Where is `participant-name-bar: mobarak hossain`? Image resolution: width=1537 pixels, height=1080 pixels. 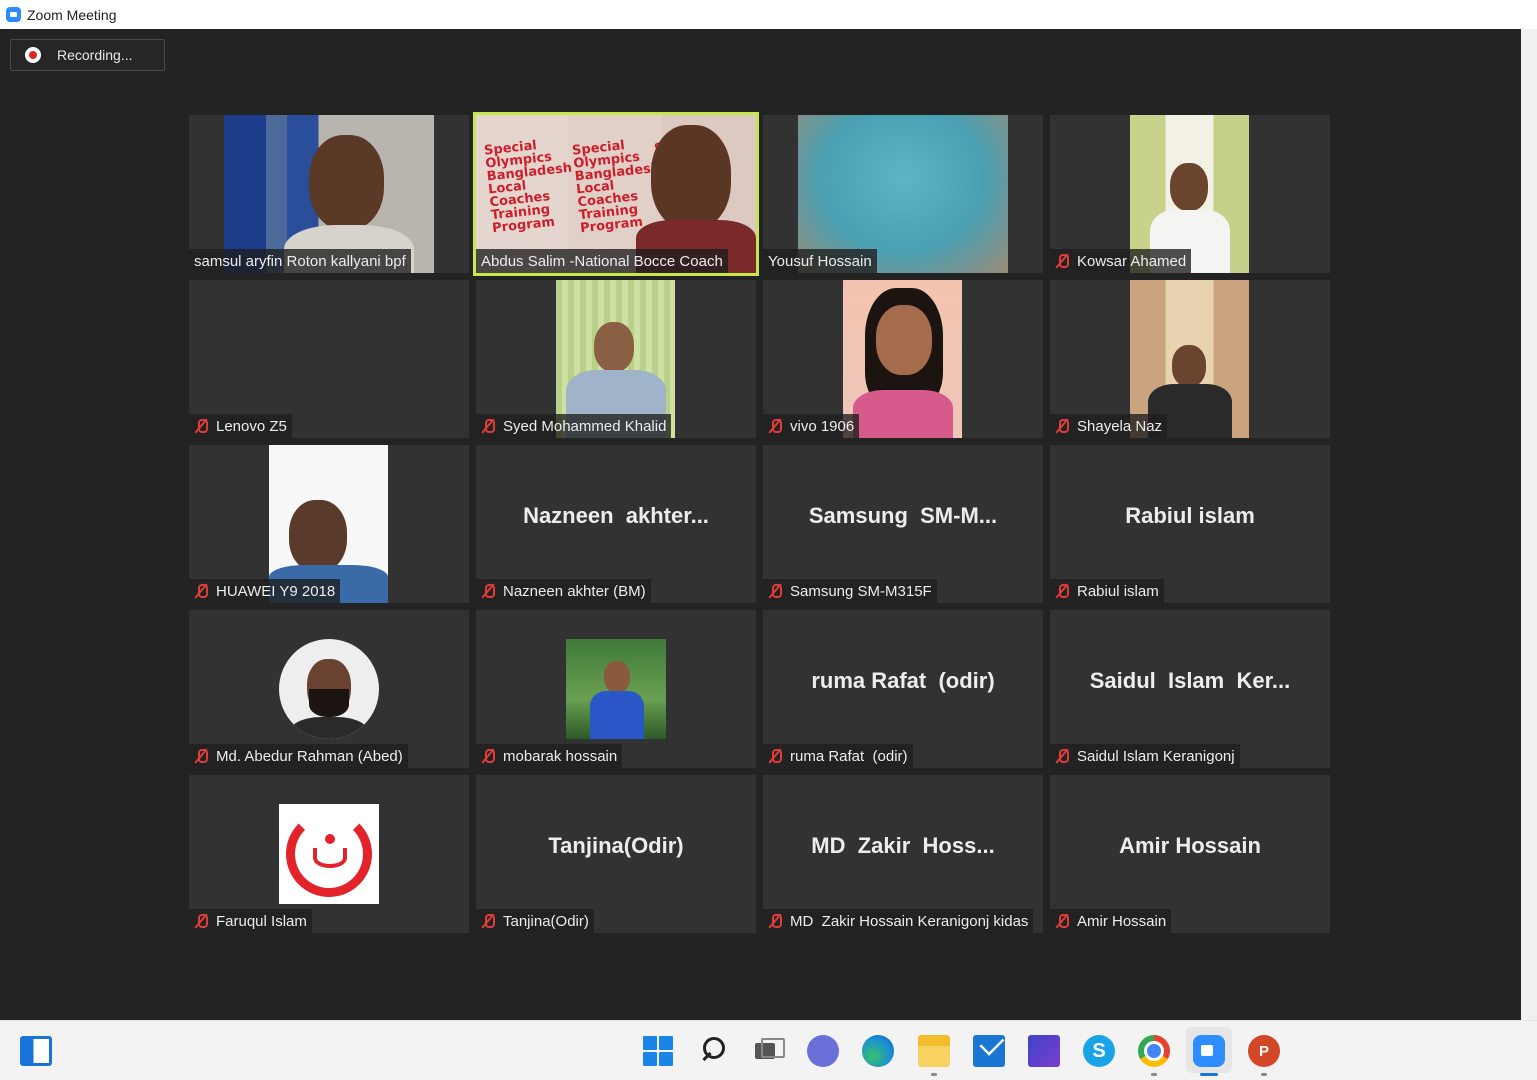 participant-name-bar: mobarak hossain is located at coordinates (549, 756).